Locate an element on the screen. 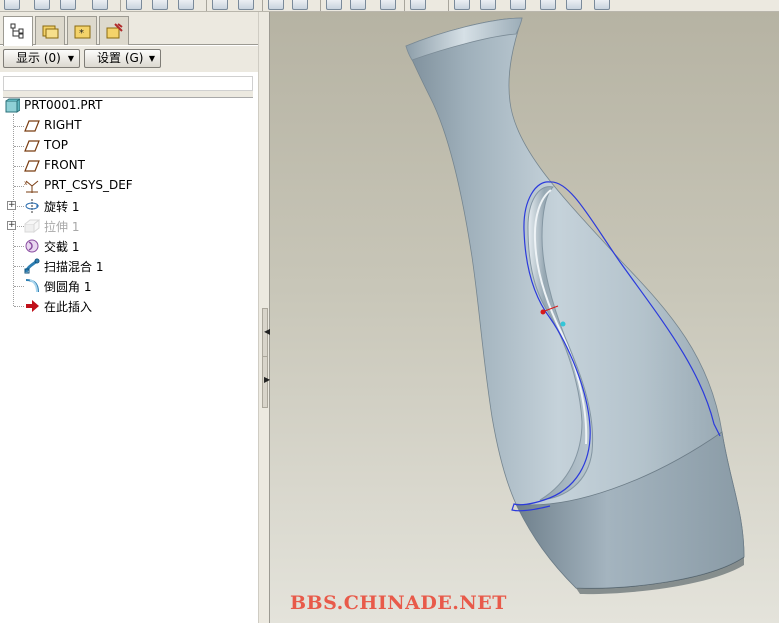 The width and height of the screenshot is (779, 623). tree-item: 倒圆角 1 is located at coordinates (129, 286).